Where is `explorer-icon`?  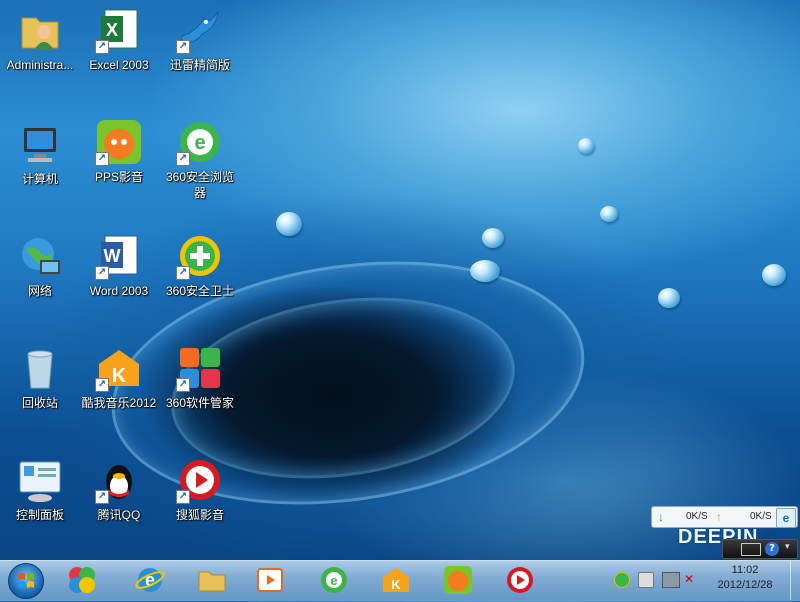
explorer-icon is located at coordinates (212, 581).